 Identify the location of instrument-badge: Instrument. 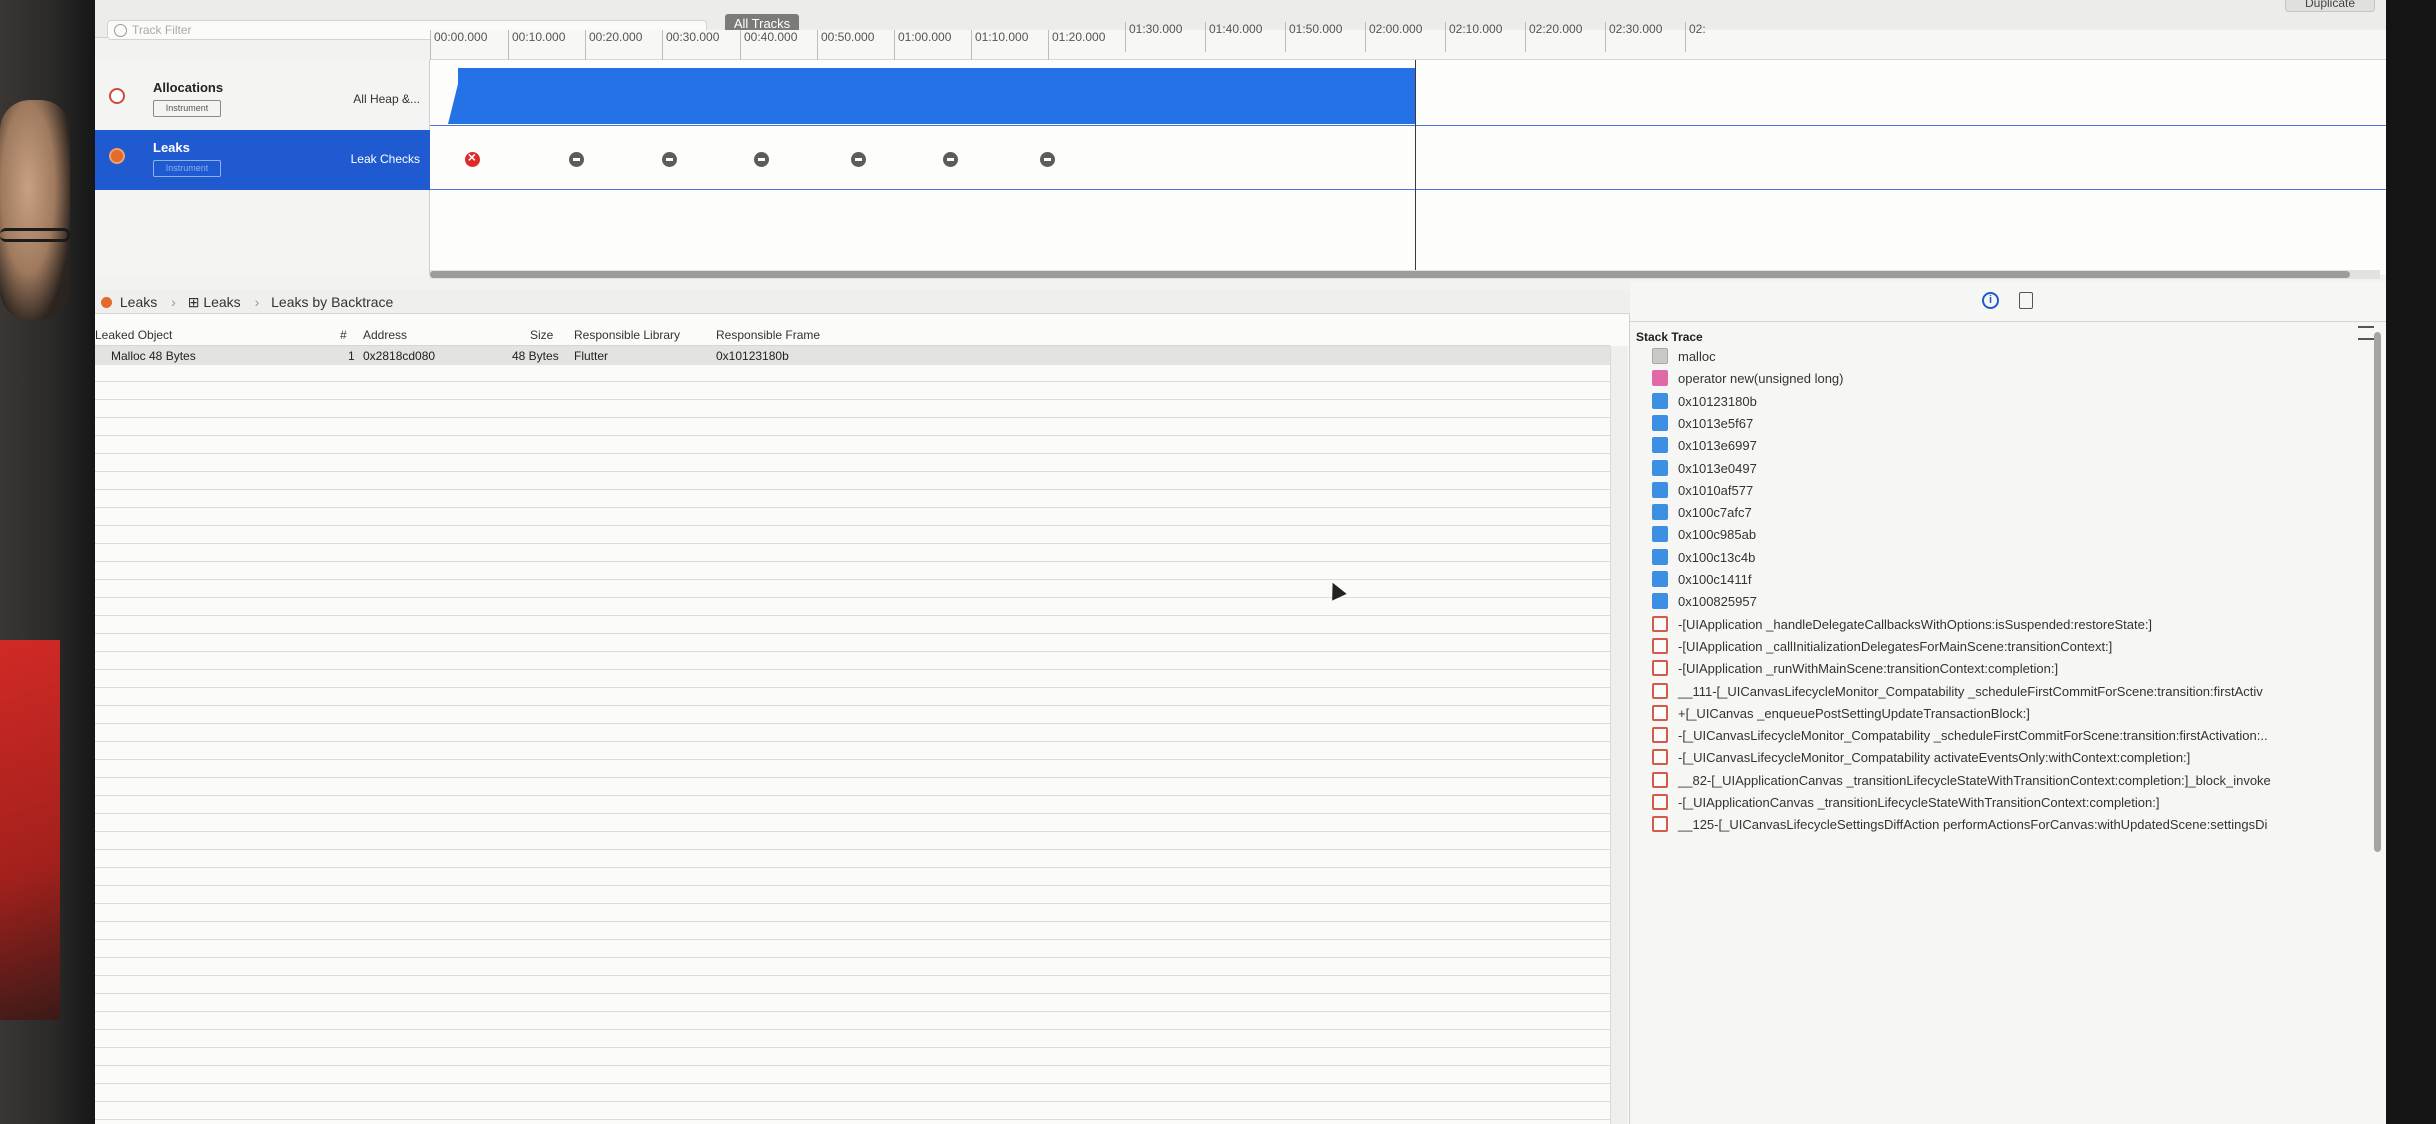
(187, 108).